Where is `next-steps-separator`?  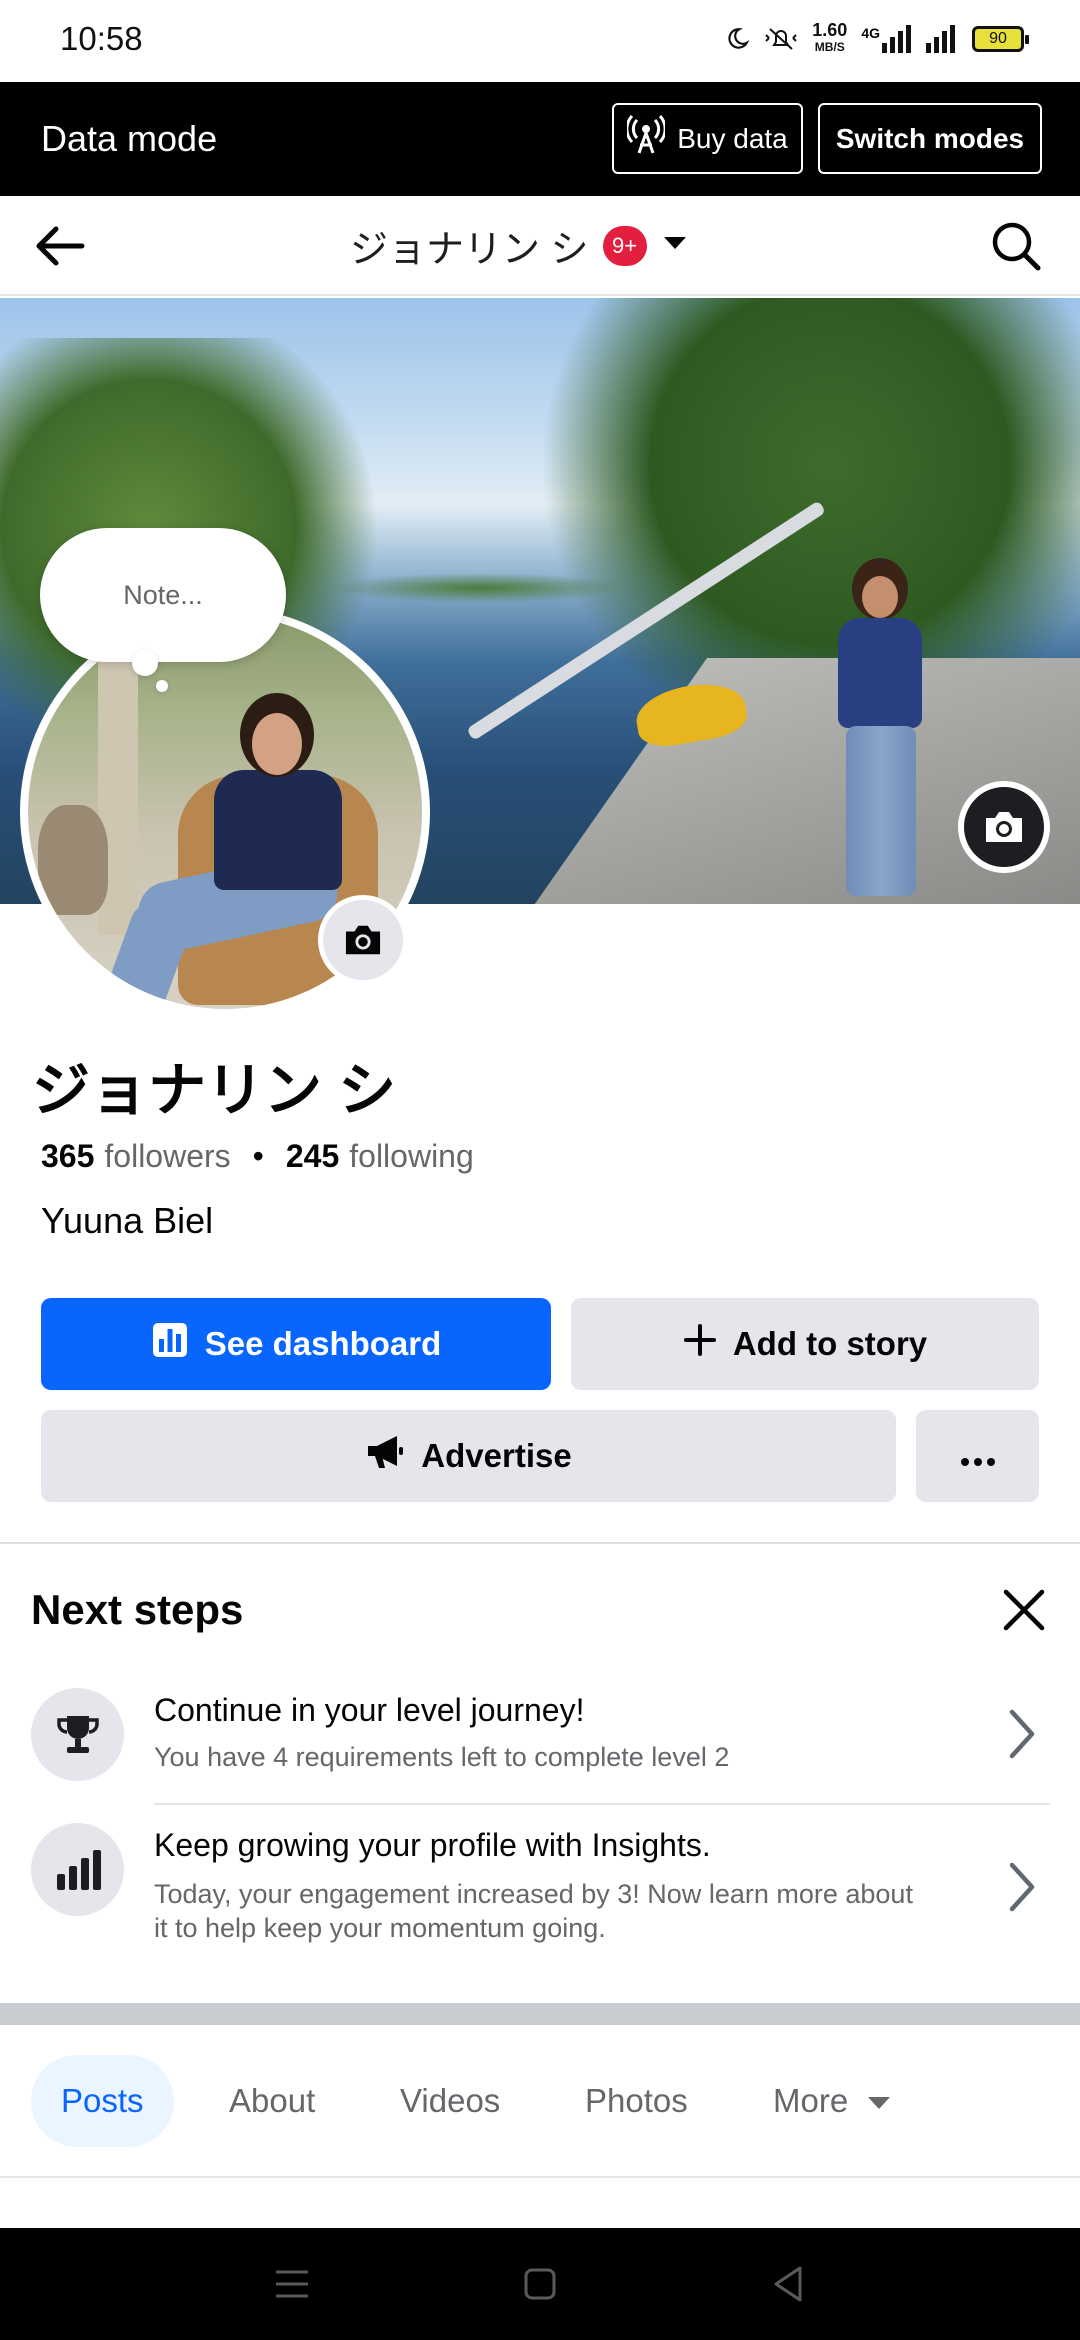 next-steps-separator is located at coordinates (602, 1804).